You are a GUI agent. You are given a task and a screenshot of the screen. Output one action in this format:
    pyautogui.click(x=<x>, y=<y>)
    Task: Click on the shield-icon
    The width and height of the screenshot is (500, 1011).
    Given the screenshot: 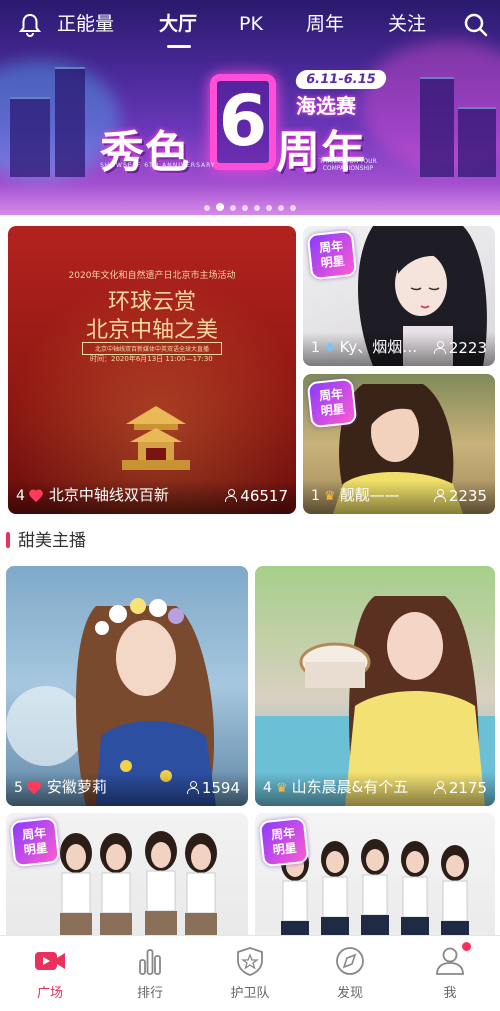 What is the action you would take?
    pyautogui.click(x=250, y=961)
    